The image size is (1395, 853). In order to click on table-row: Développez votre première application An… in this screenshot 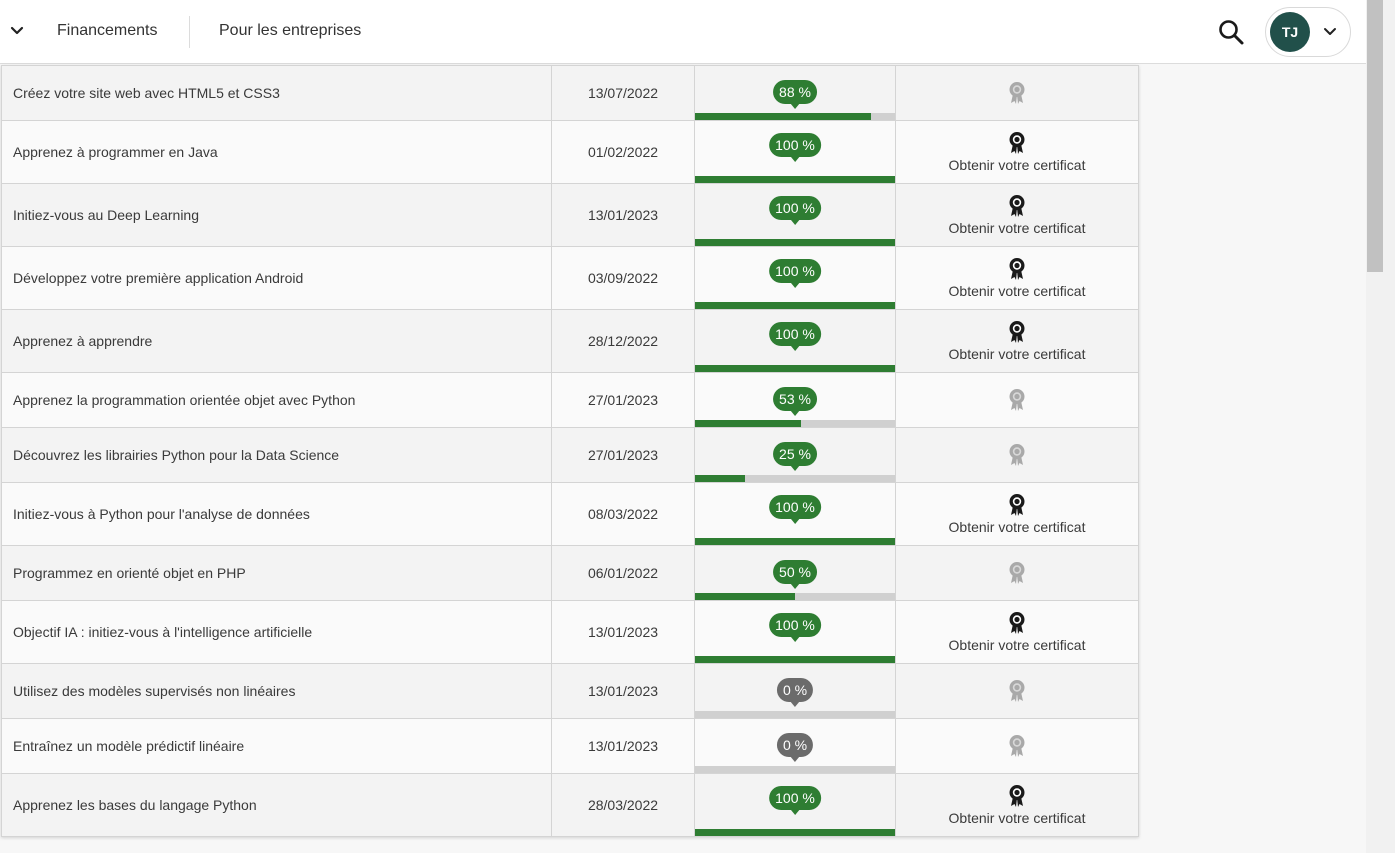, I will do `click(570, 278)`.